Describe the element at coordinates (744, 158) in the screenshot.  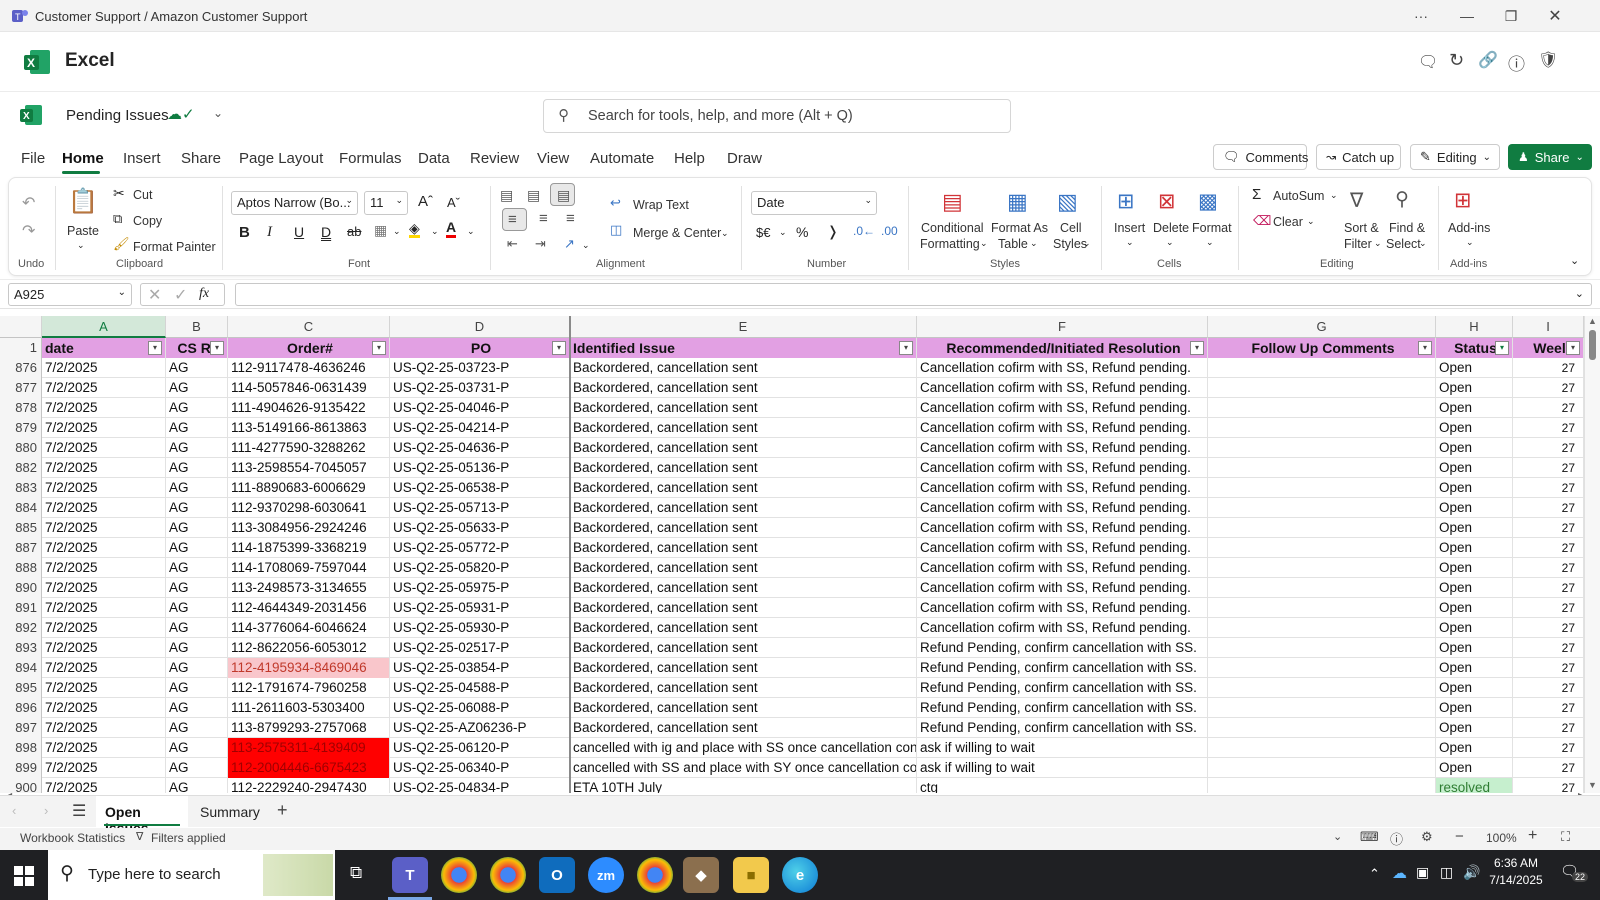
I see `tab-draw: Draw` at that location.